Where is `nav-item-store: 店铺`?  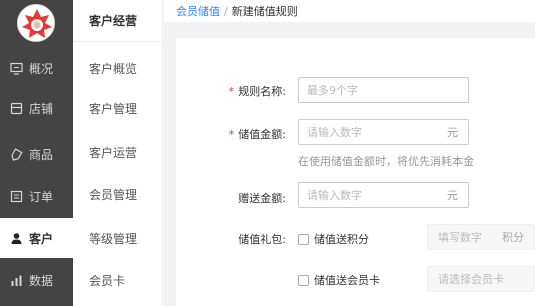
nav-item-store: 店铺 is located at coordinates (36, 108).